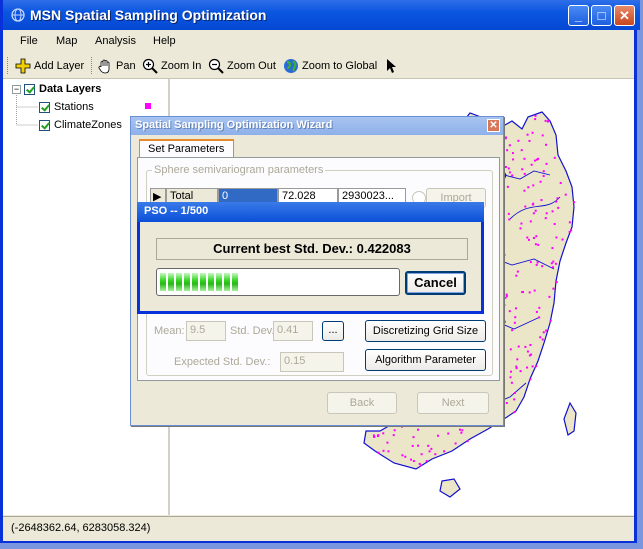 The height and width of the screenshot is (549, 643). What do you see at coordinates (9, 65) in the screenshot?
I see `toolbar-grip` at bounding box center [9, 65].